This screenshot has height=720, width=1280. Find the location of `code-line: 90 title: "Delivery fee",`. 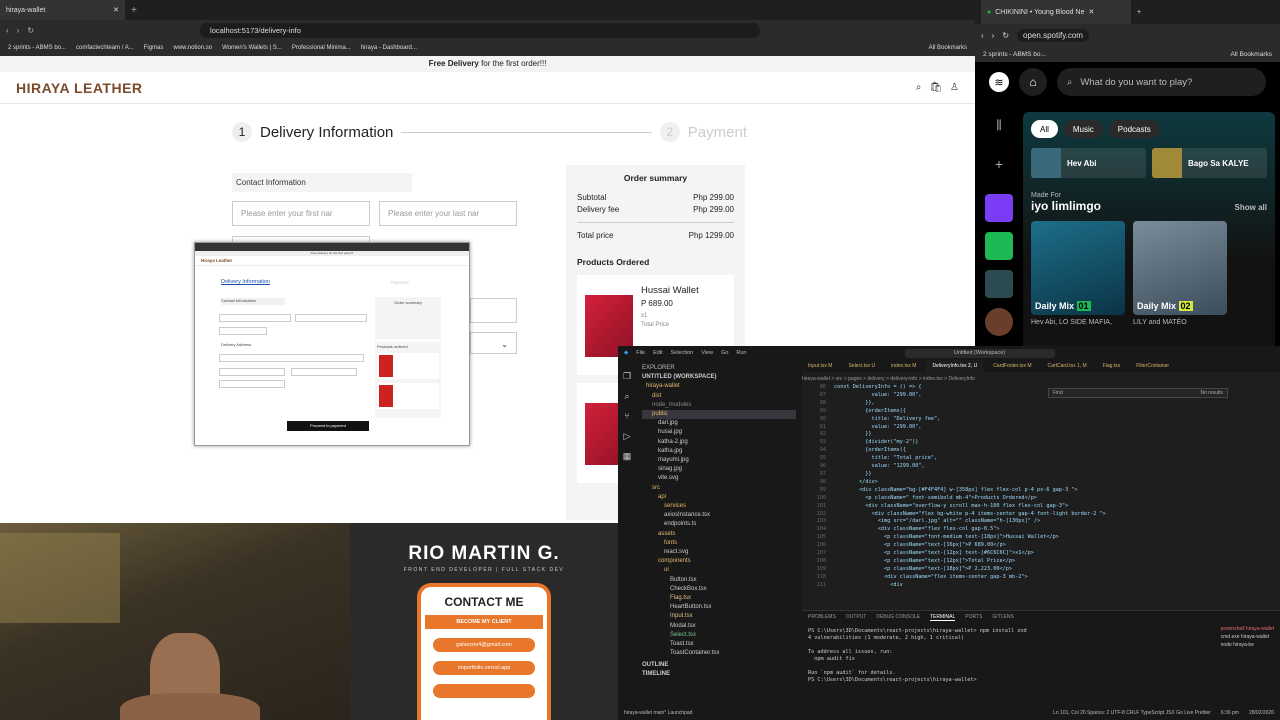

code-line: 90 title: "Delivery fee", is located at coordinates (1022, 420).